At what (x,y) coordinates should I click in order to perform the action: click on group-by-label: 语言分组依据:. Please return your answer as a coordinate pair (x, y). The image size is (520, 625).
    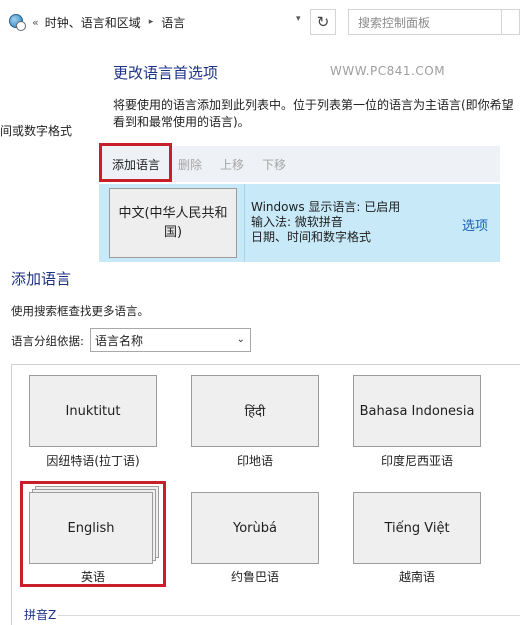
    Looking at the image, I should click on (47, 341).